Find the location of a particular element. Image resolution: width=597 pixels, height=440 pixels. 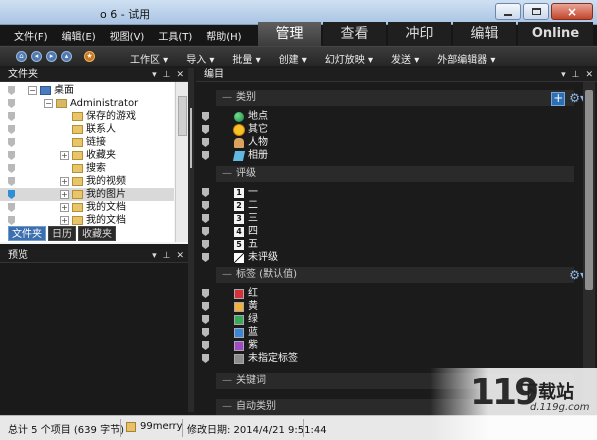

folder-tree-row: 联系人 is located at coordinates (87, 129).